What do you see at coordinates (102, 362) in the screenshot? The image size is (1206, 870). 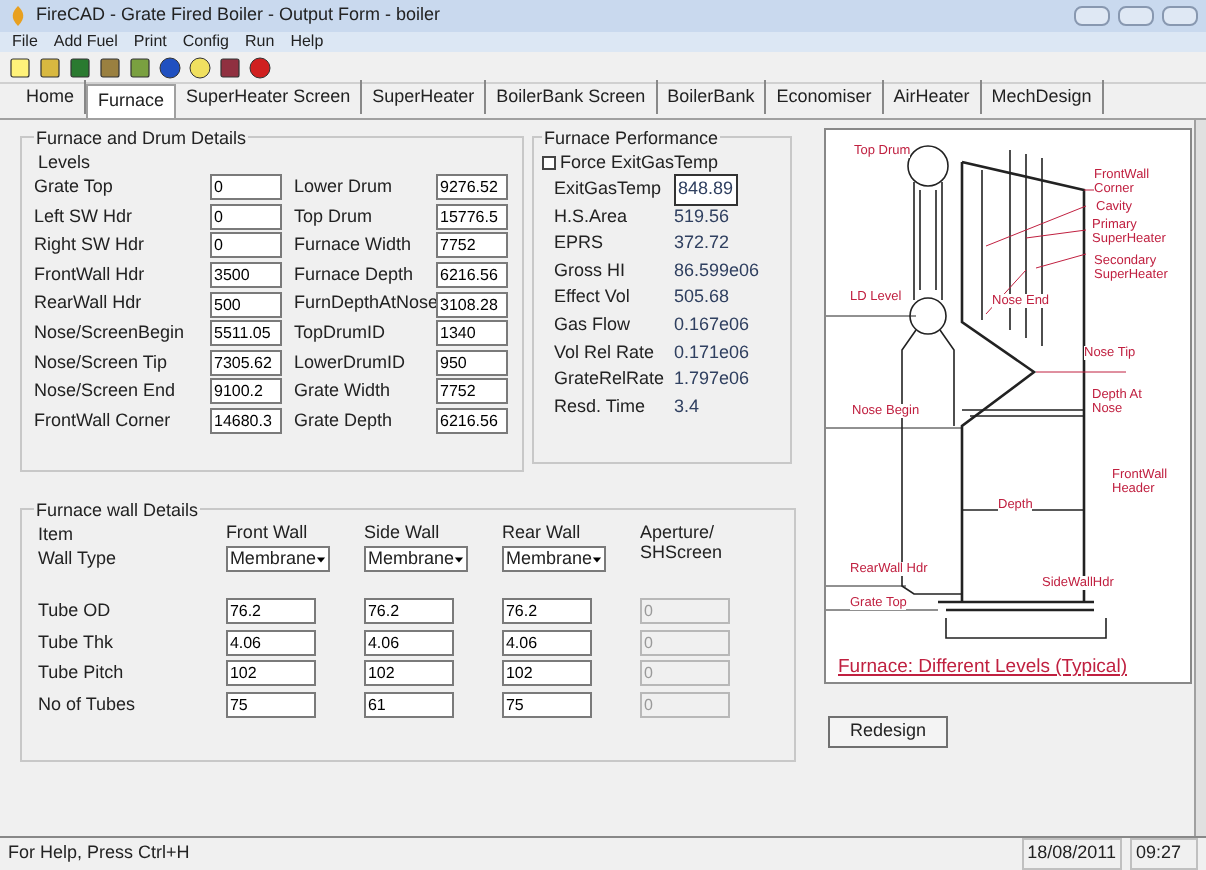 I see `field-label: Nose/Screen Tip` at bounding box center [102, 362].